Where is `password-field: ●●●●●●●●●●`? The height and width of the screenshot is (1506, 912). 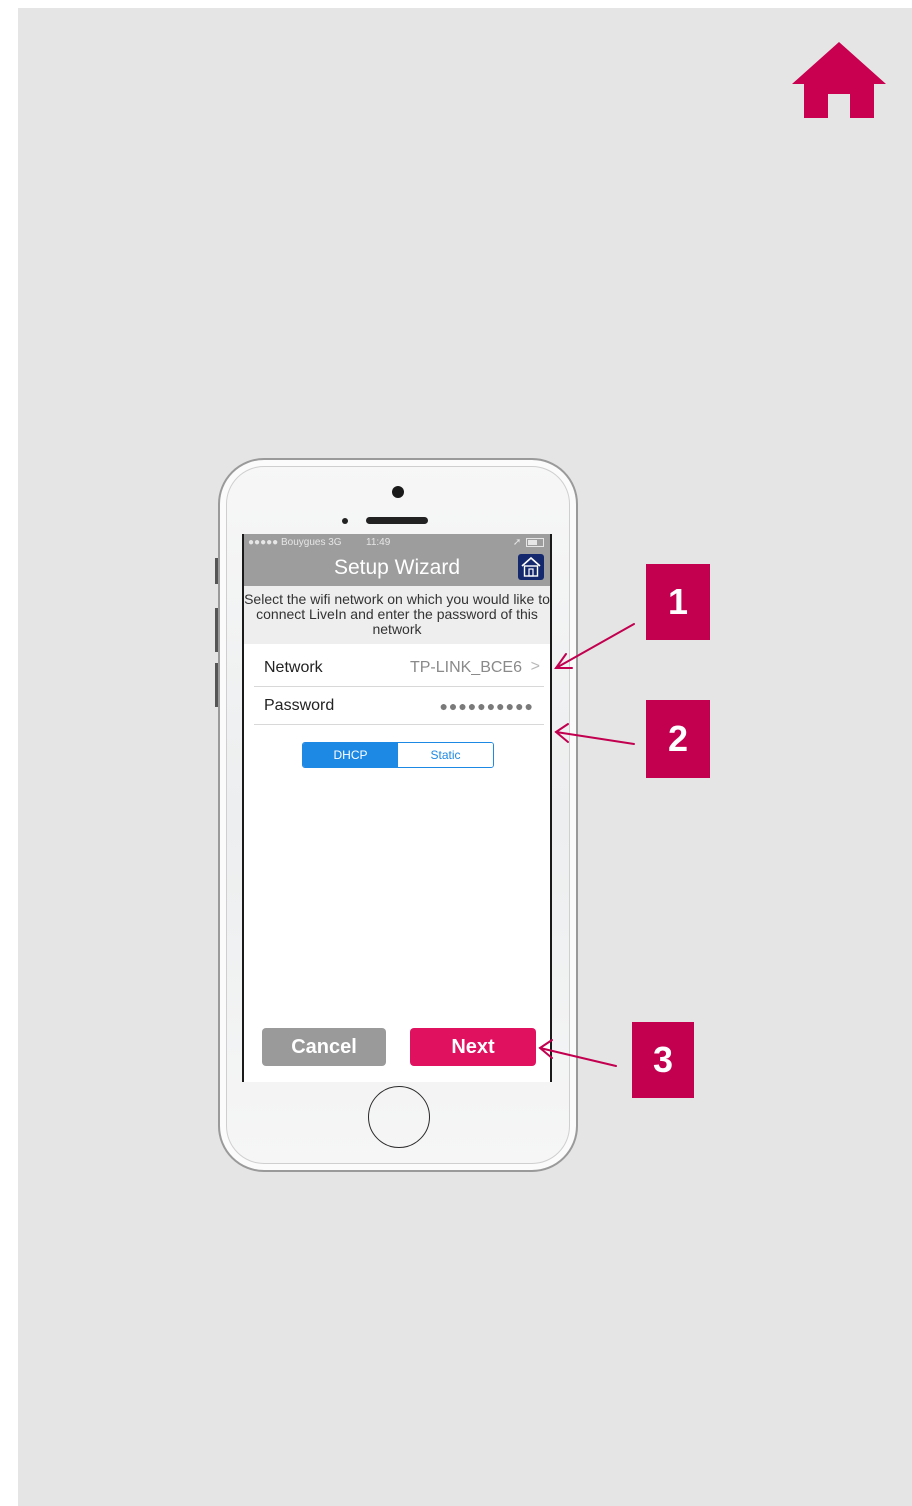
password-field: ●●●●●●●●●● is located at coordinates (486, 706).